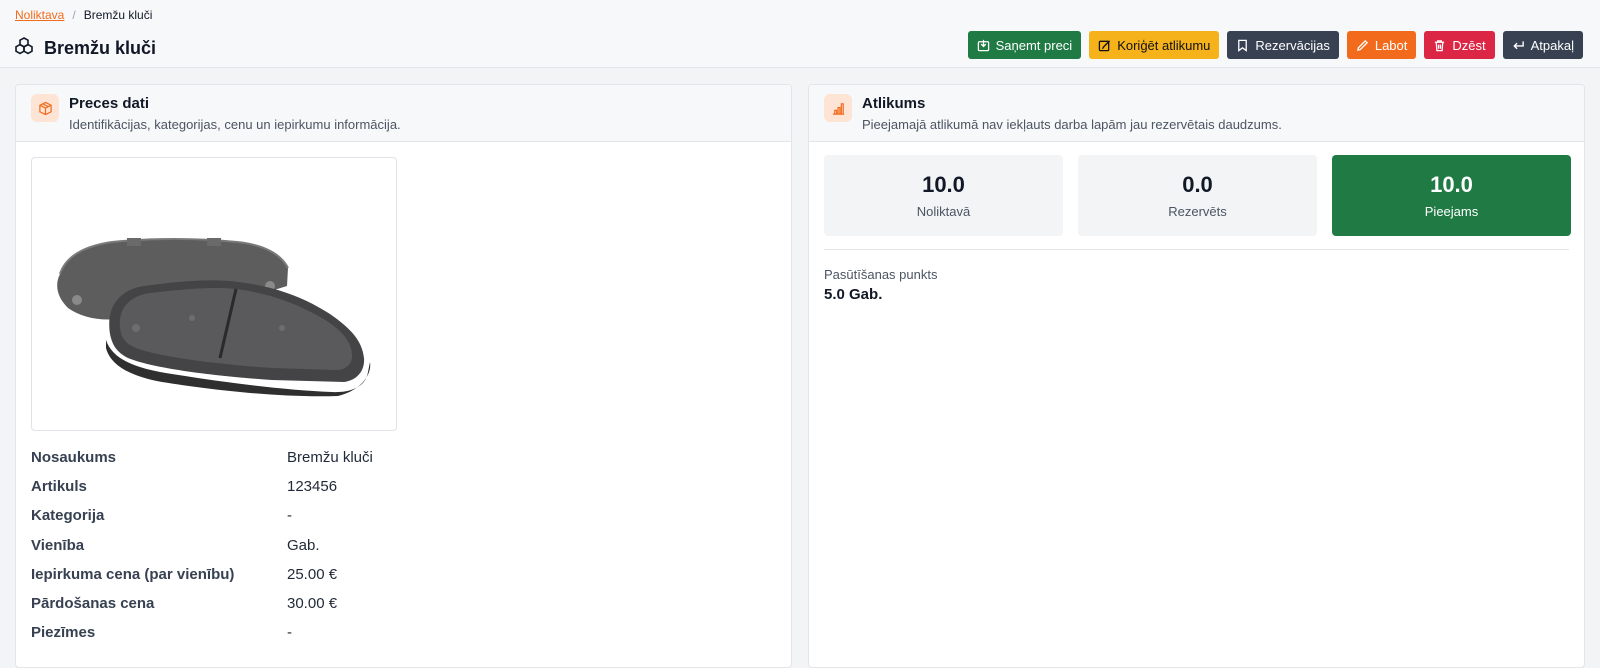 The height and width of the screenshot is (668, 1600). Describe the element at coordinates (1469, 45) in the screenshot. I see `delete-label: Dzēst` at that location.